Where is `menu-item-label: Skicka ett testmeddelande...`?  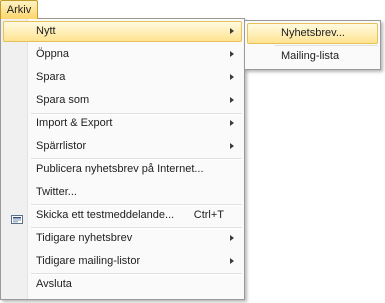 menu-item-label: Skicka ett testmeddelande... is located at coordinates (105, 215).